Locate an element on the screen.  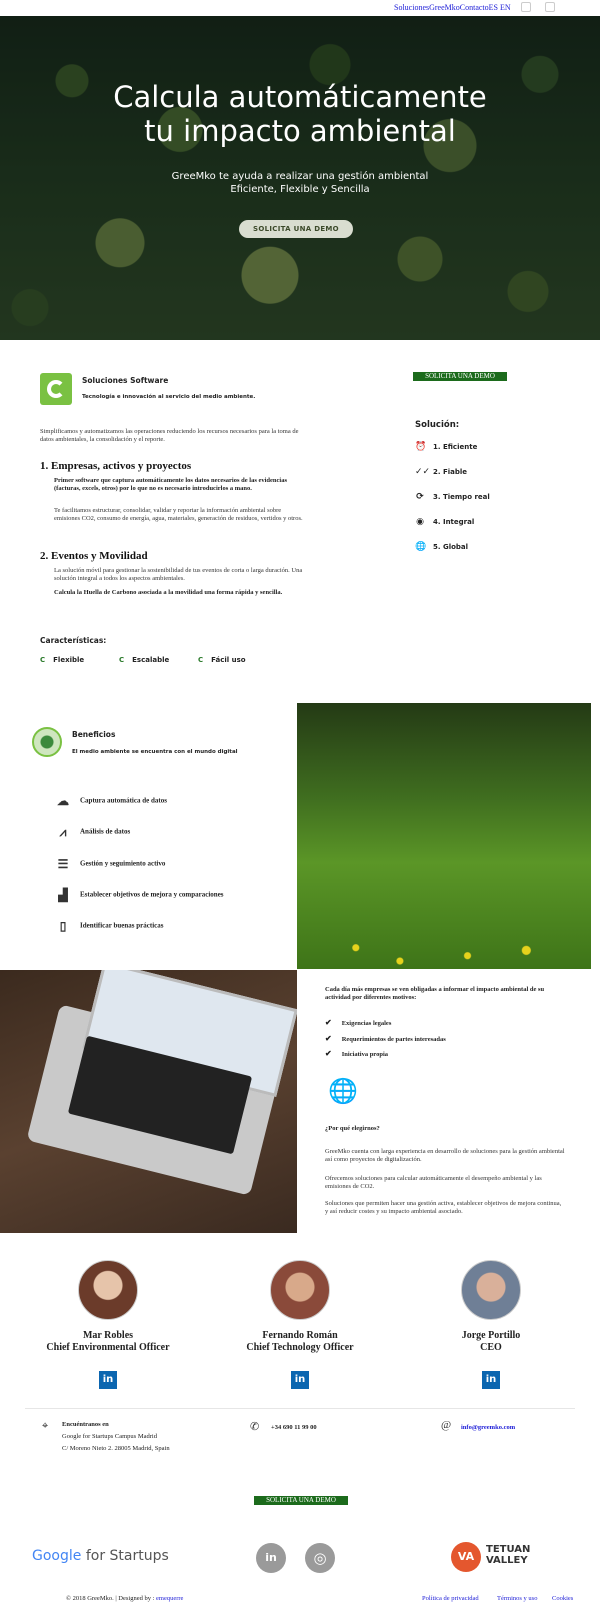
solution-item-label: 4. Integral is located at coordinates (454, 522).